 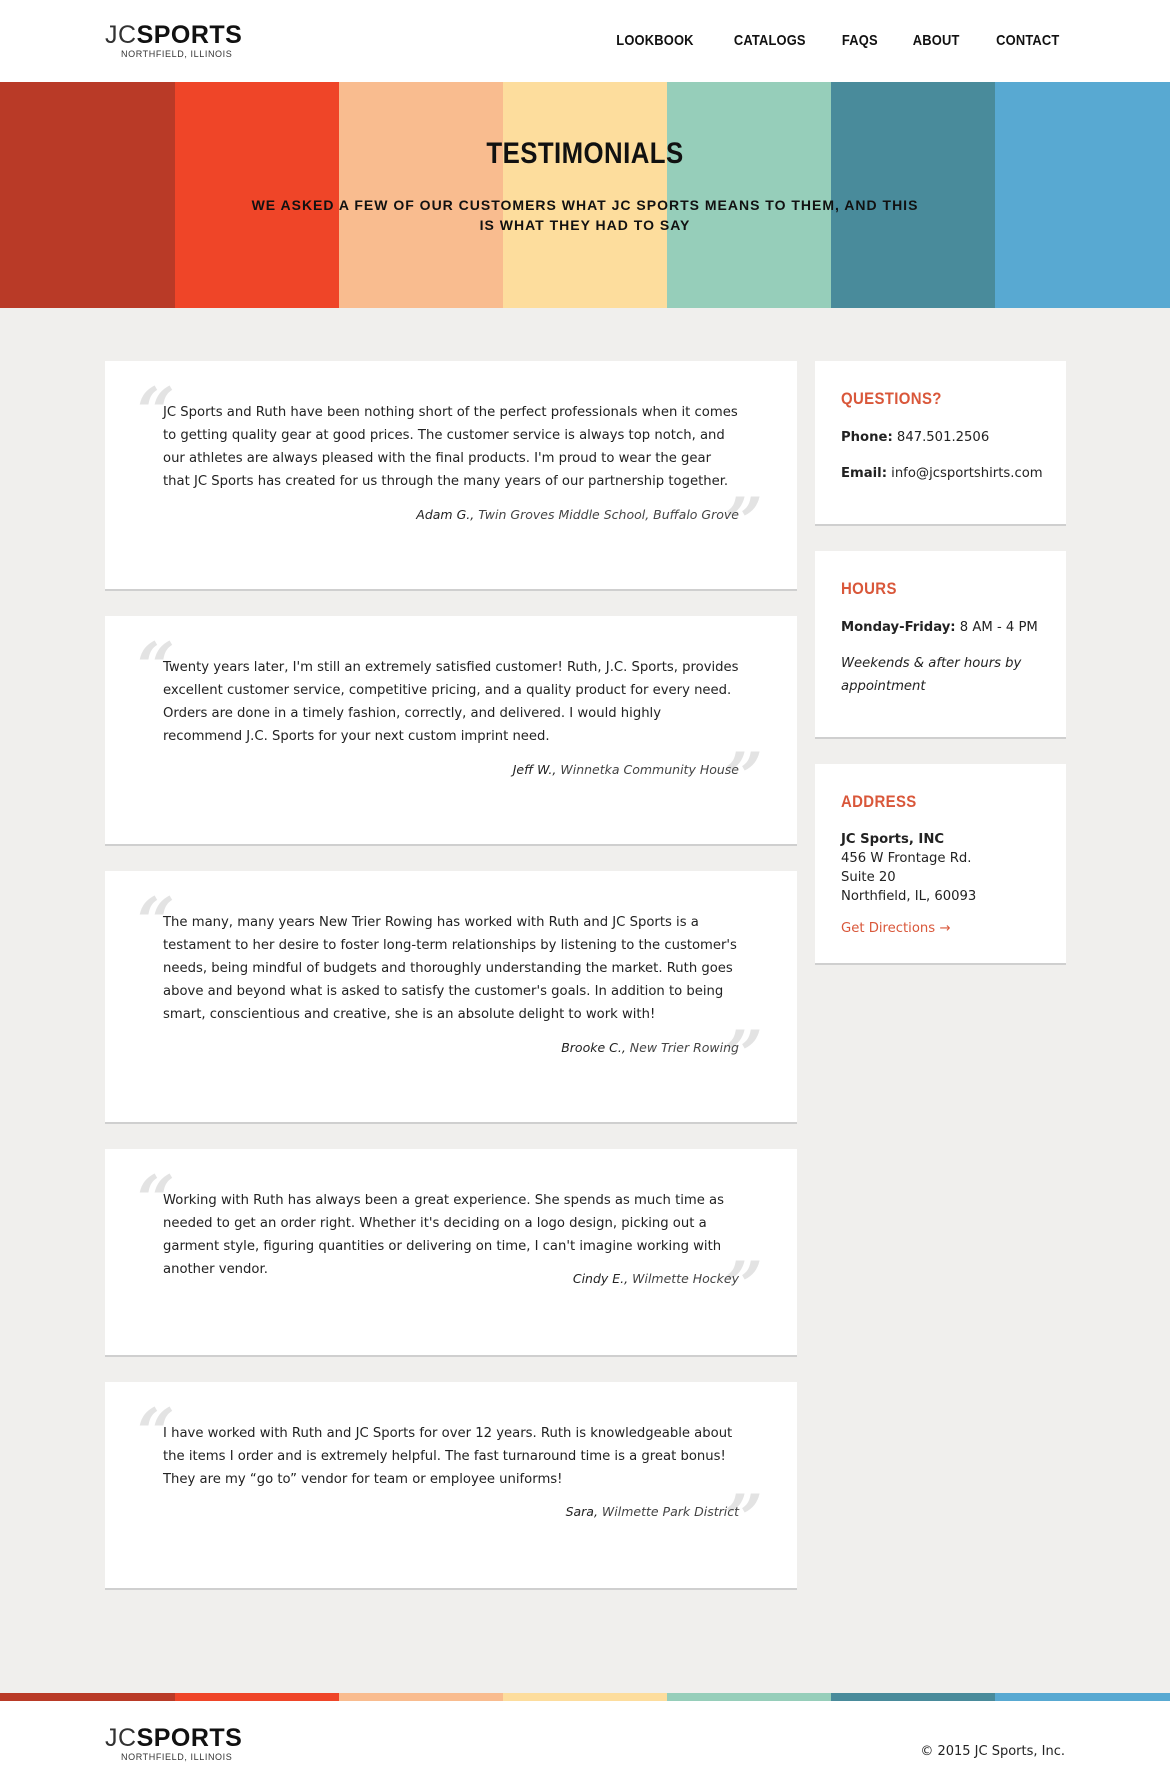 What do you see at coordinates (931, 675) in the screenshot?
I see `hours-note: Weekends & after hours by appointment` at bounding box center [931, 675].